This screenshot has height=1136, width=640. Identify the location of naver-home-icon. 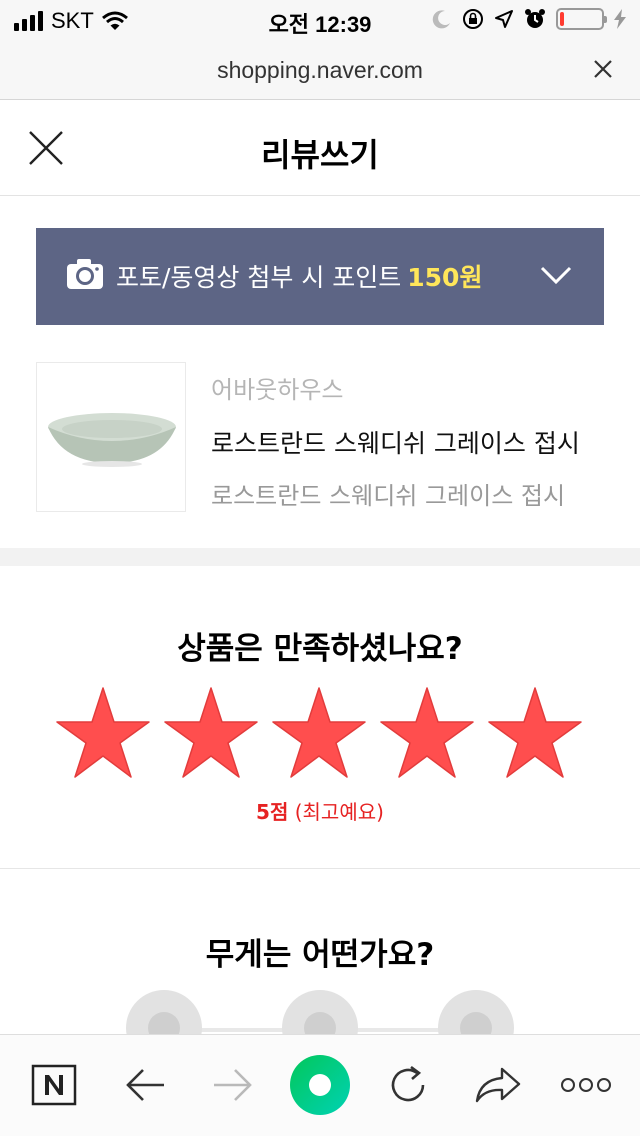
(54, 1085).